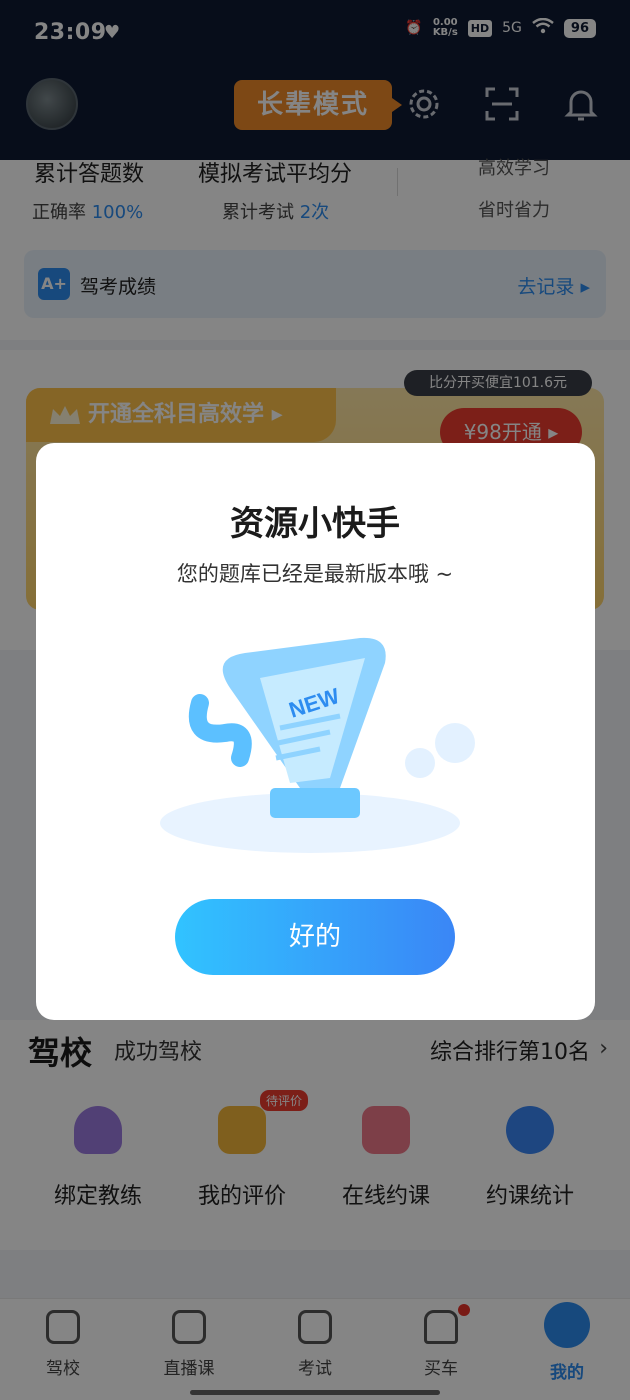 This screenshot has width=630, height=1400. I want to click on ok-button: 好的, so click(315, 937).